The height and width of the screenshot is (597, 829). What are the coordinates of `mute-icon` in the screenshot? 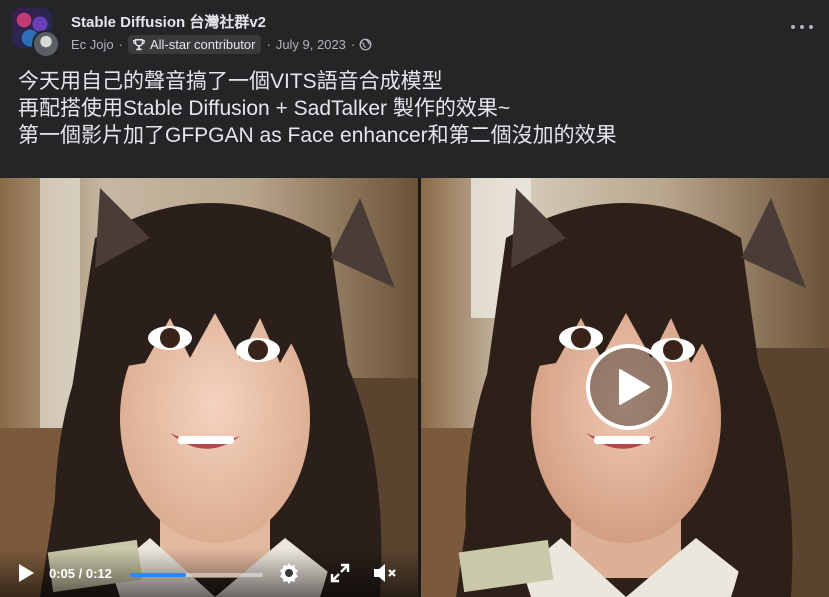 It's located at (385, 573).